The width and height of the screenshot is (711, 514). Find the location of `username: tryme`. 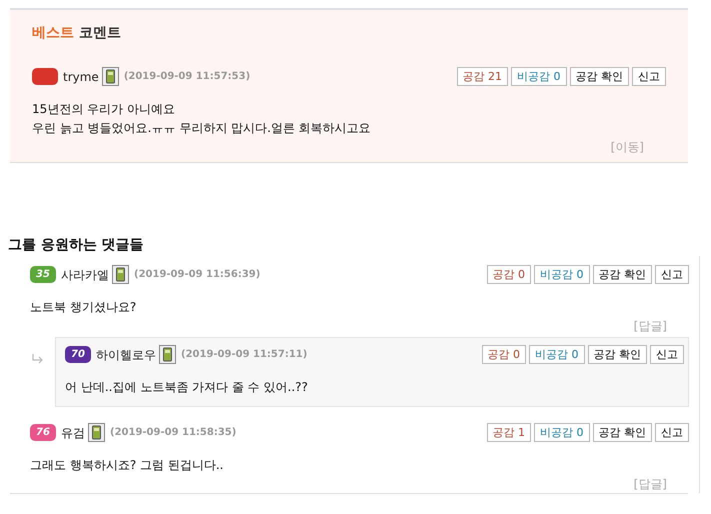

username: tryme is located at coordinates (81, 77).